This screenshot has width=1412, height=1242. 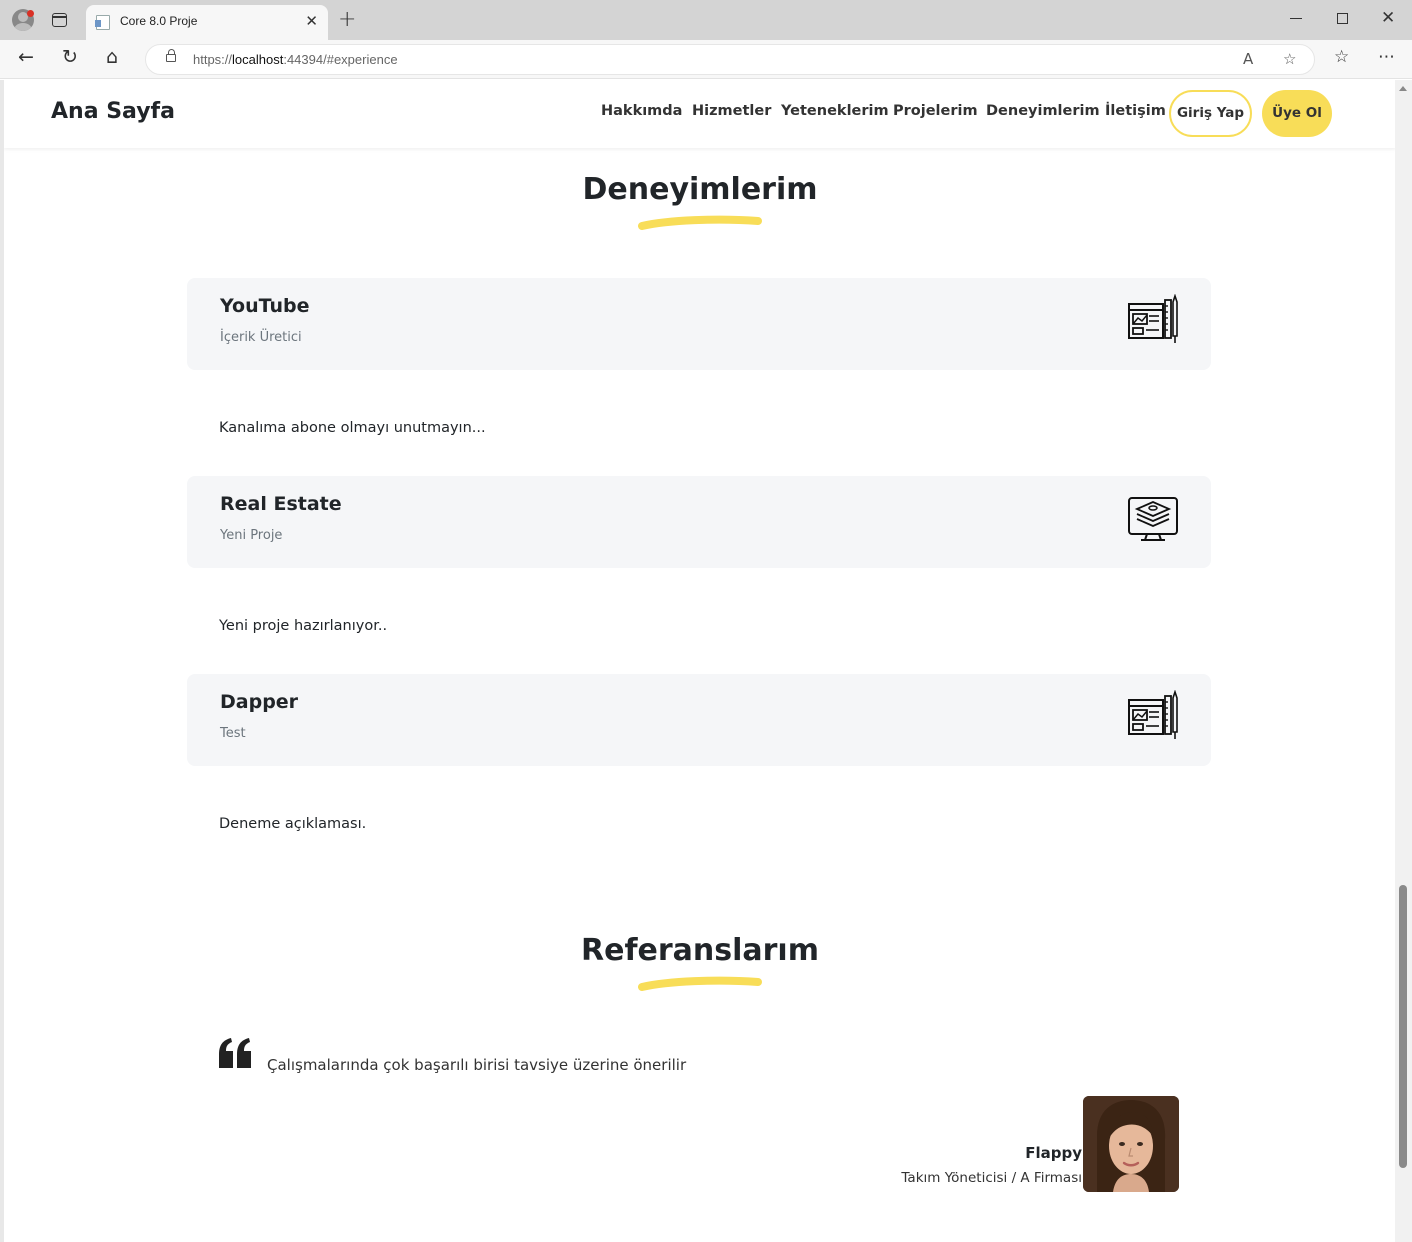 What do you see at coordinates (347, 19) in the screenshot?
I see `new-tab-button: +` at bounding box center [347, 19].